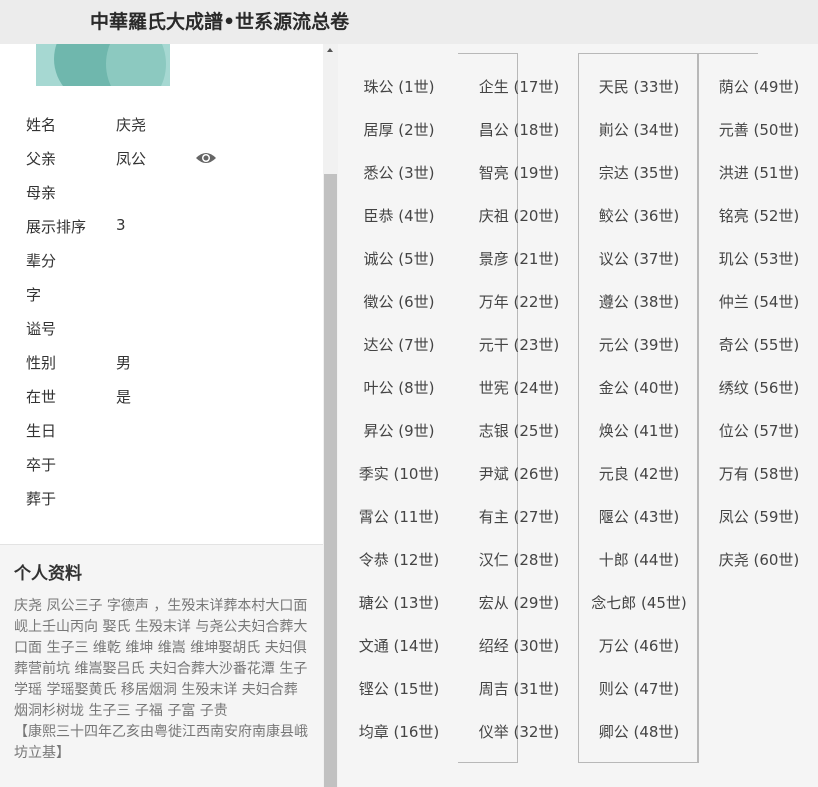 Image resolution: width=818 pixels, height=787 pixels. What do you see at coordinates (519, 602) in the screenshot?
I see `generation-node: 宏从 (29世)` at bounding box center [519, 602].